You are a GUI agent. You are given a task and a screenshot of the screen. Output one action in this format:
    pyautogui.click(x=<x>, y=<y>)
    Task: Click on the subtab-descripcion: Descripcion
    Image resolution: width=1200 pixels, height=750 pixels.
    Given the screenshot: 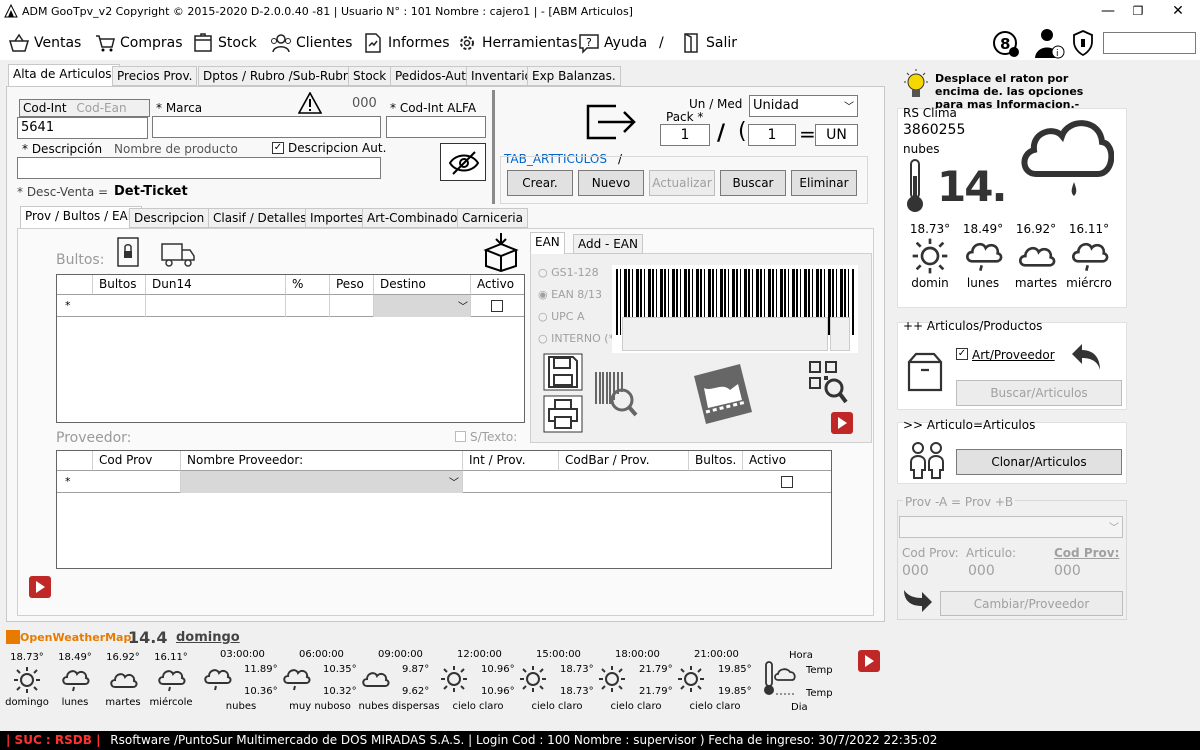 What is the action you would take?
    pyautogui.click(x=169, y=218)
    